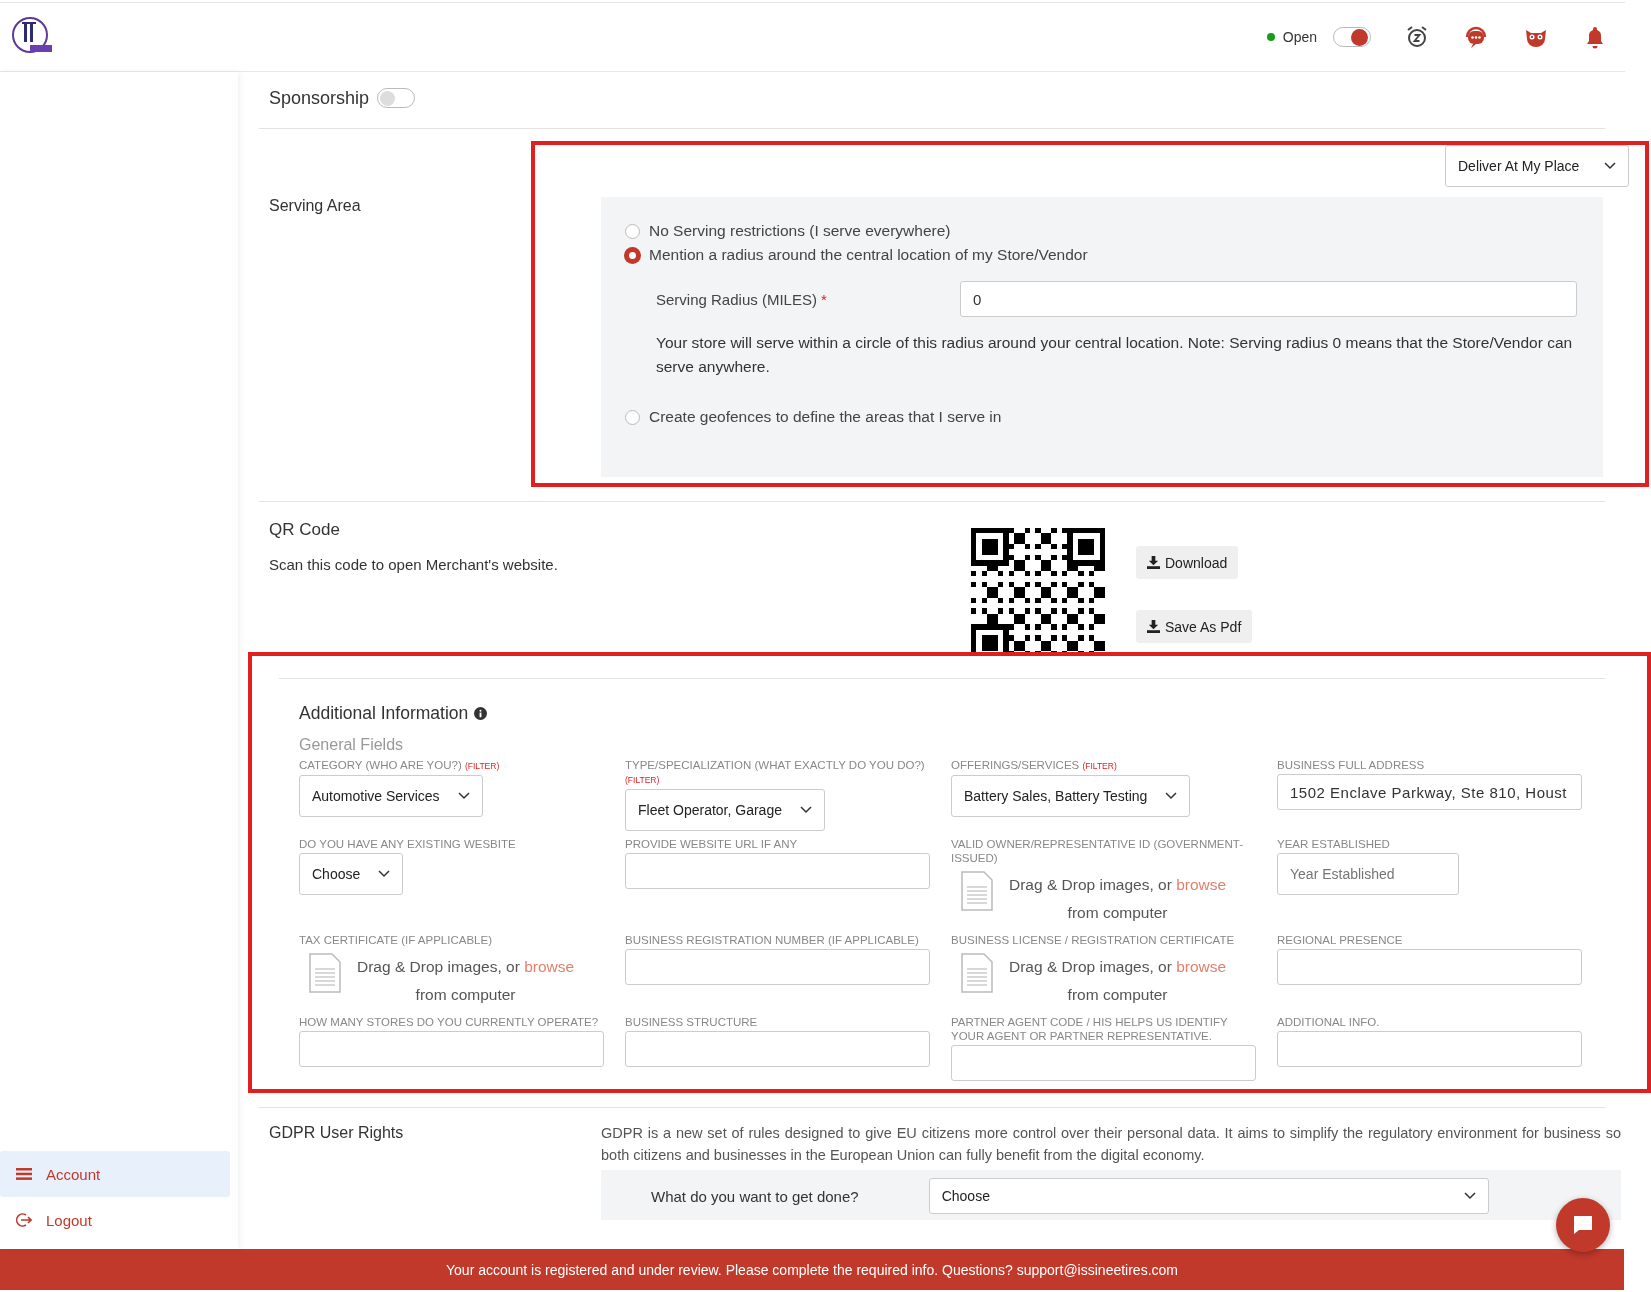  I want to click on download-button: Download, so click(1187, 562).